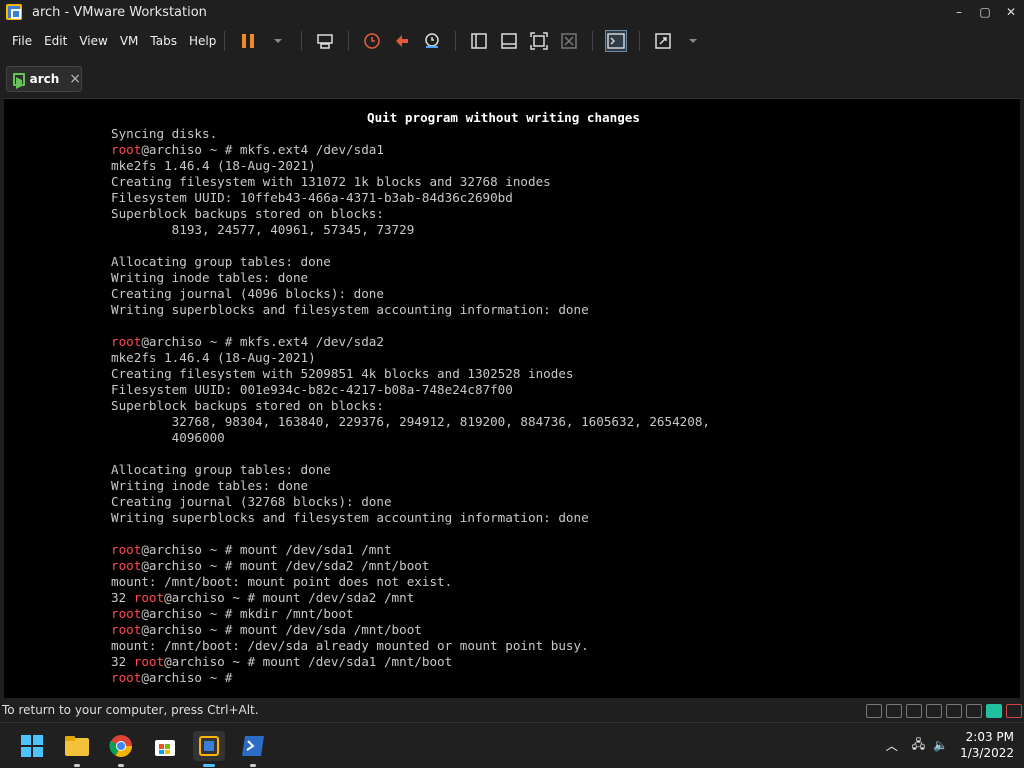 This screenshot has width=1024, height=768. I want to click on send-ctrl-alt-del-icon, so click(325, 41).